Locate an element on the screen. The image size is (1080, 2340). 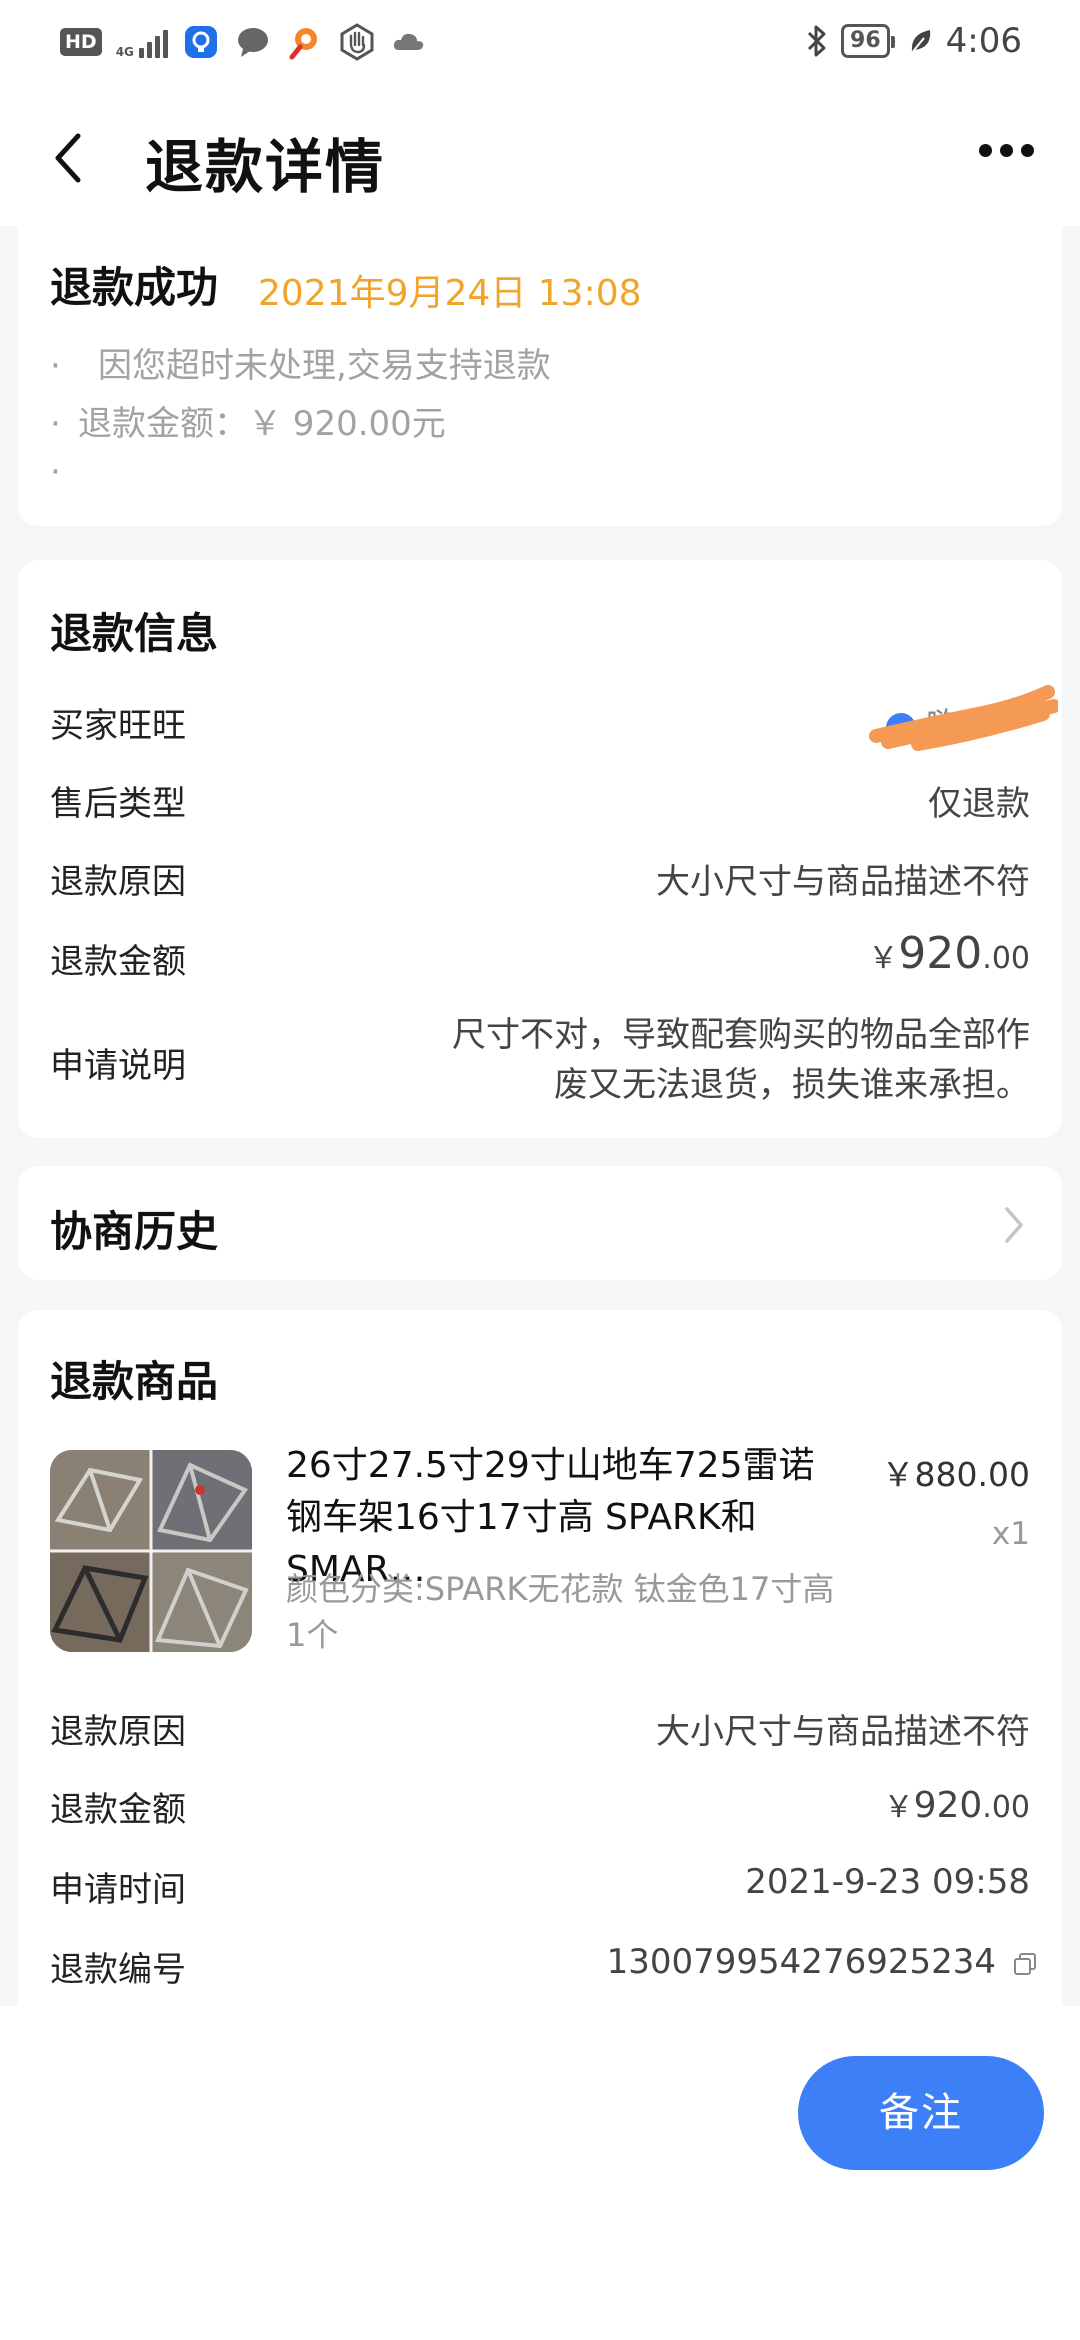
goods-amount-value: ￥920.00 is located at coordinates (957, 1804).